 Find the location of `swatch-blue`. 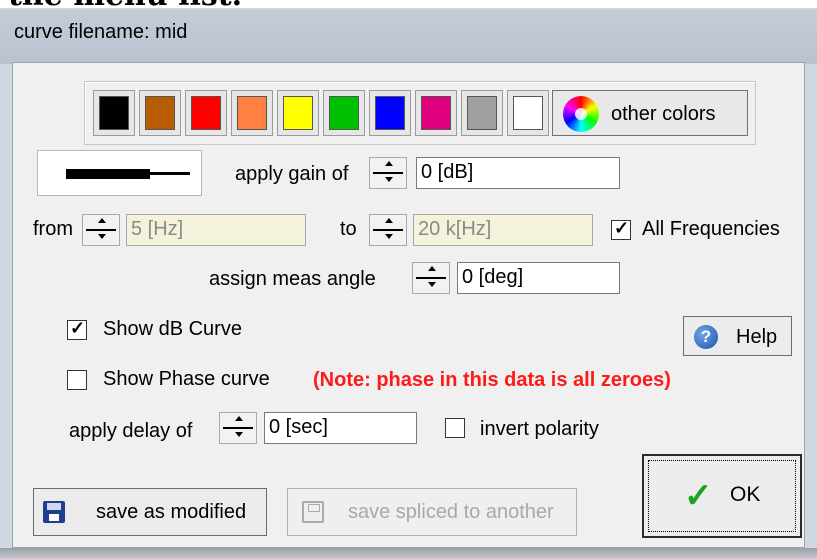

swatch-blue is located at coordinates (390, 113).